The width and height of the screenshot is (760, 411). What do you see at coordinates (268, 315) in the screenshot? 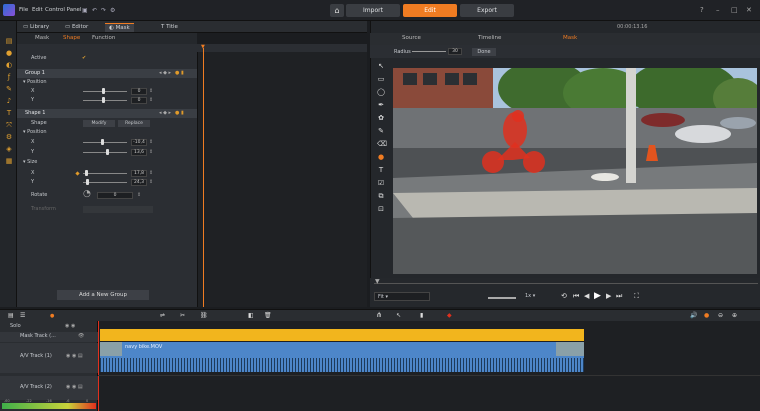
I see `trash-icon: 🗑` at bounding box center [268, 315].